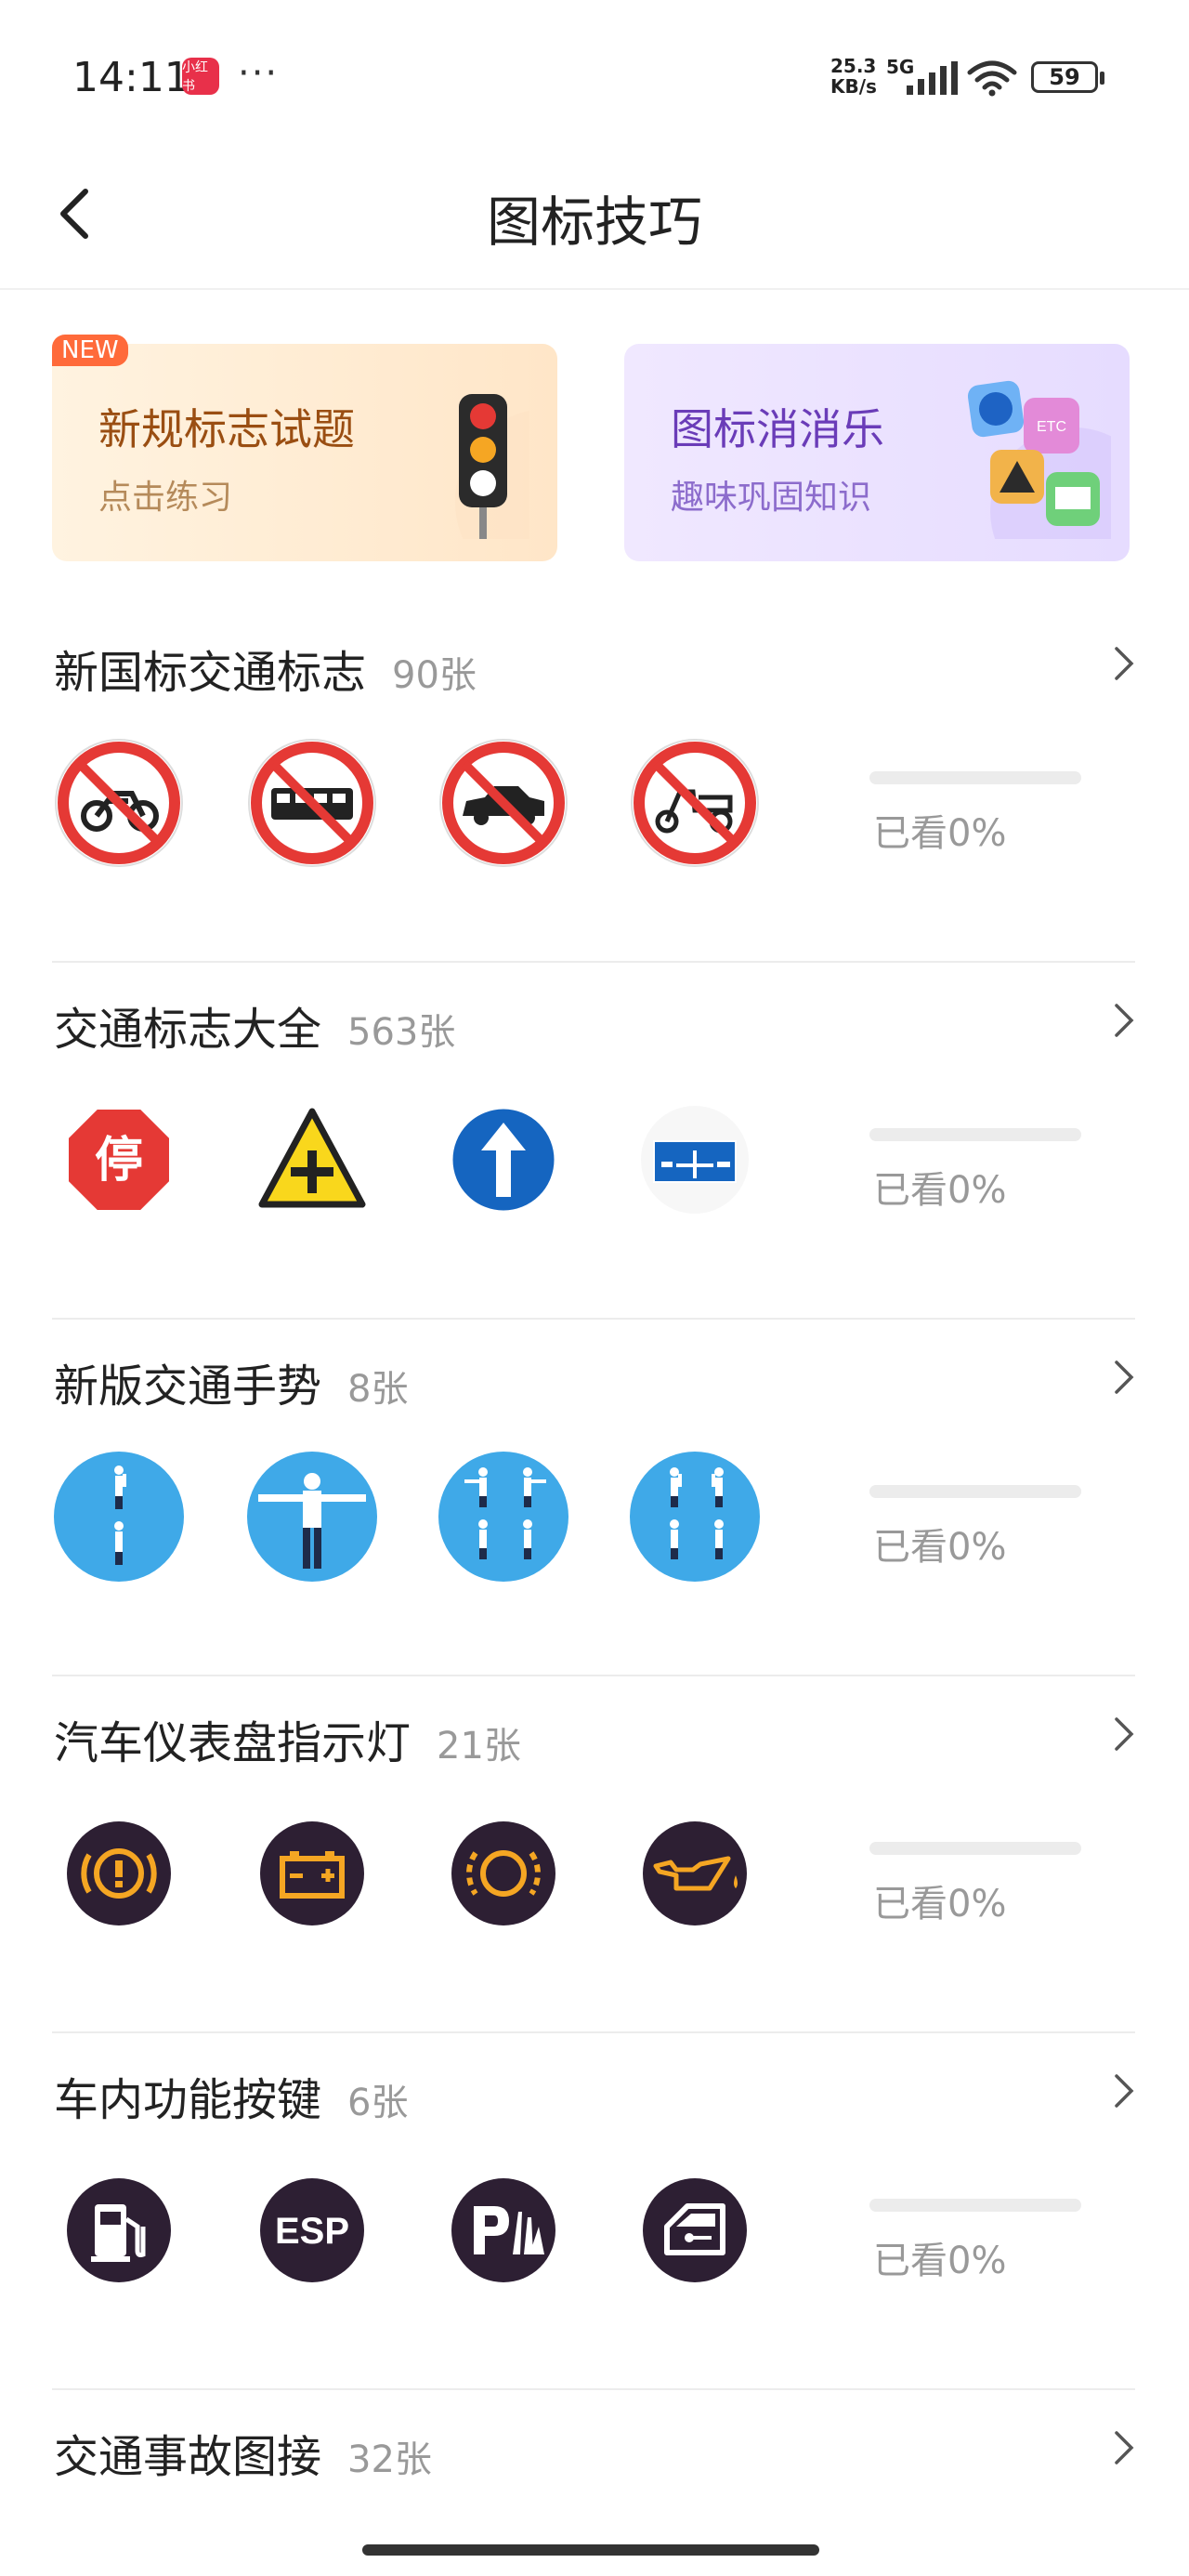 Image resolution: width=1189 pixels, height=2576 pixels. Describe the element at coordinates (90, 350) in the screenshot. I see `new-badge: NEW` at that location.